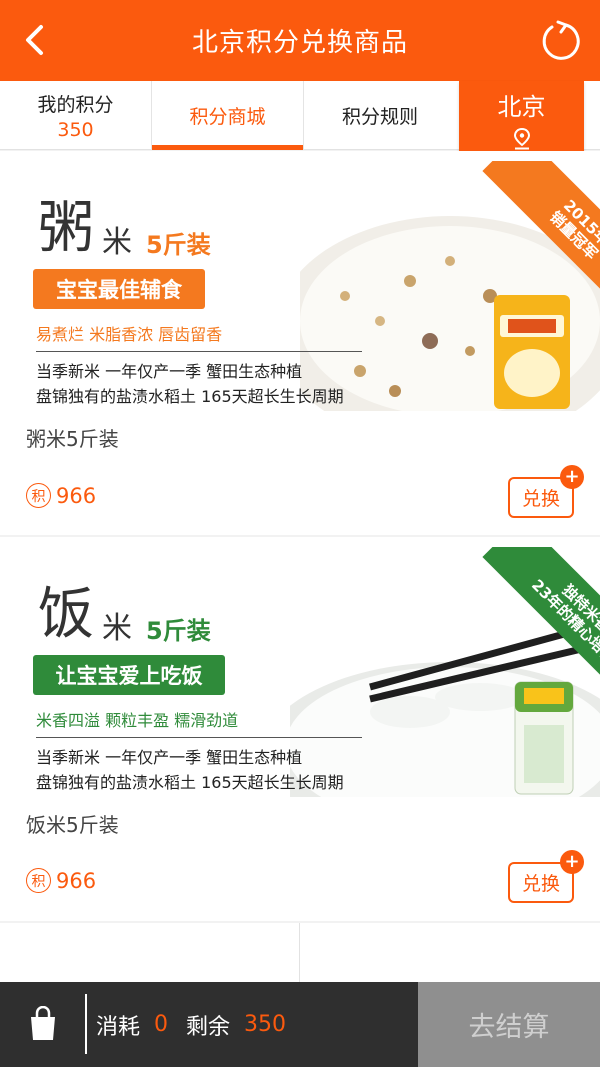 The height and width of the screenshot is (1067, 600). Describe the element at coordinates (208, 1027) in the screenshot. I see `remain-label: 剩余` at that location.